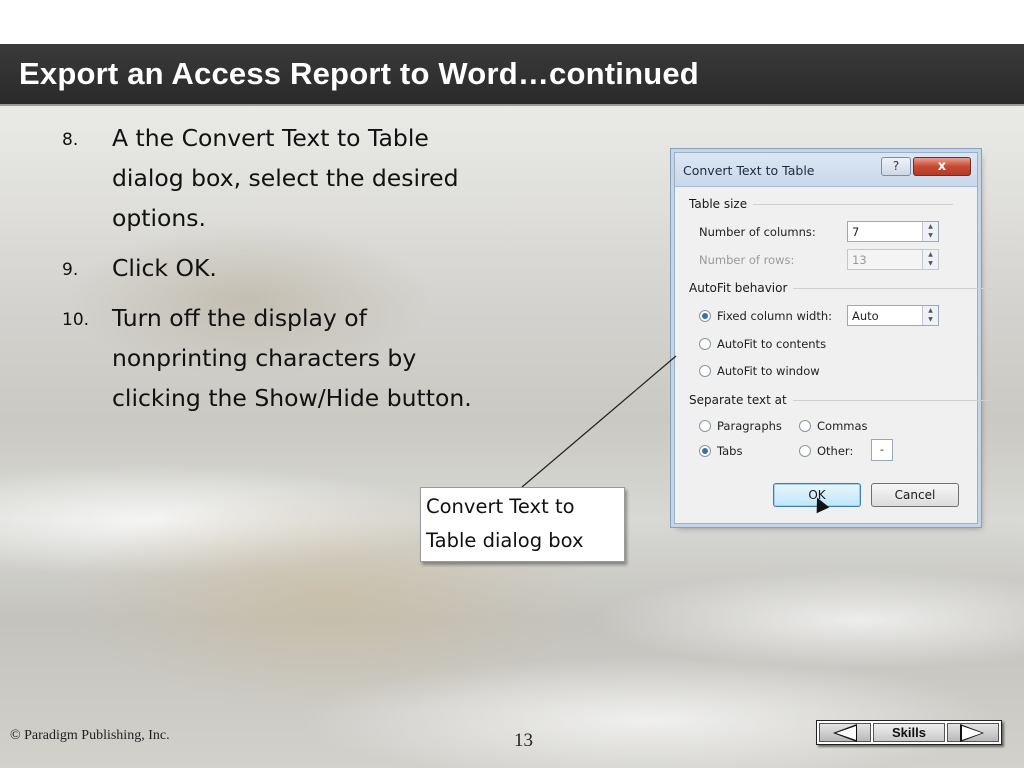 This screenshot has height=768, width=1024. I want to click on separate-section-label: Separate text at, so click(840, 400).